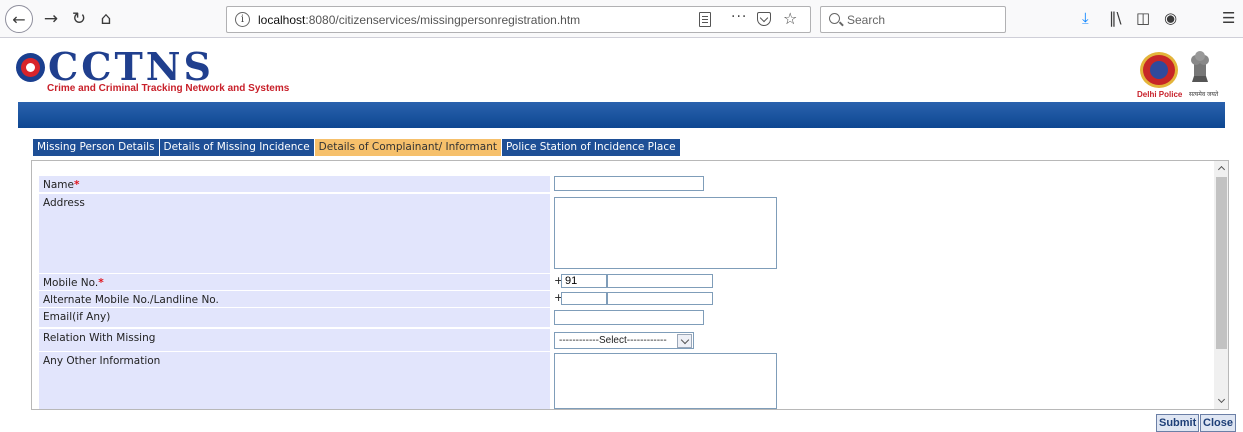  What do you see at coordinates (1228, 18) in the screenshot?
I see `menu-icon: ☰` at bounding box center [1228, 18].